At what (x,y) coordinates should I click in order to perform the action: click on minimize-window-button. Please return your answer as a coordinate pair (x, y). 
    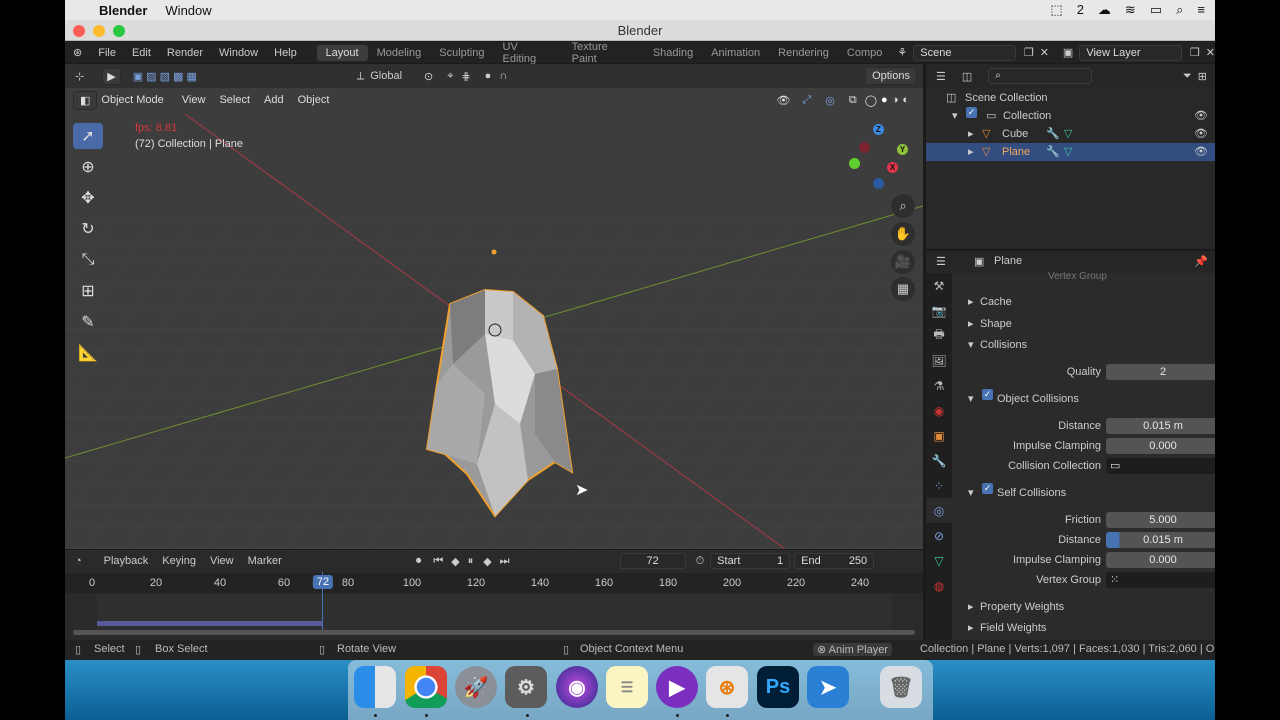
    Looking at the image, I should click on (99, 31).